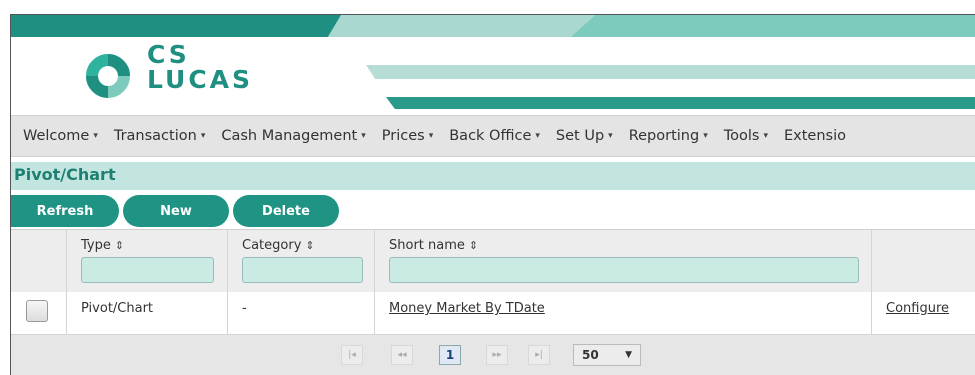 The height and width of the screenshot is (375, 975). Describe the element at coordinates (200, 67) in the screenshot. I see `logo-text: CS LUCAS` at that location.